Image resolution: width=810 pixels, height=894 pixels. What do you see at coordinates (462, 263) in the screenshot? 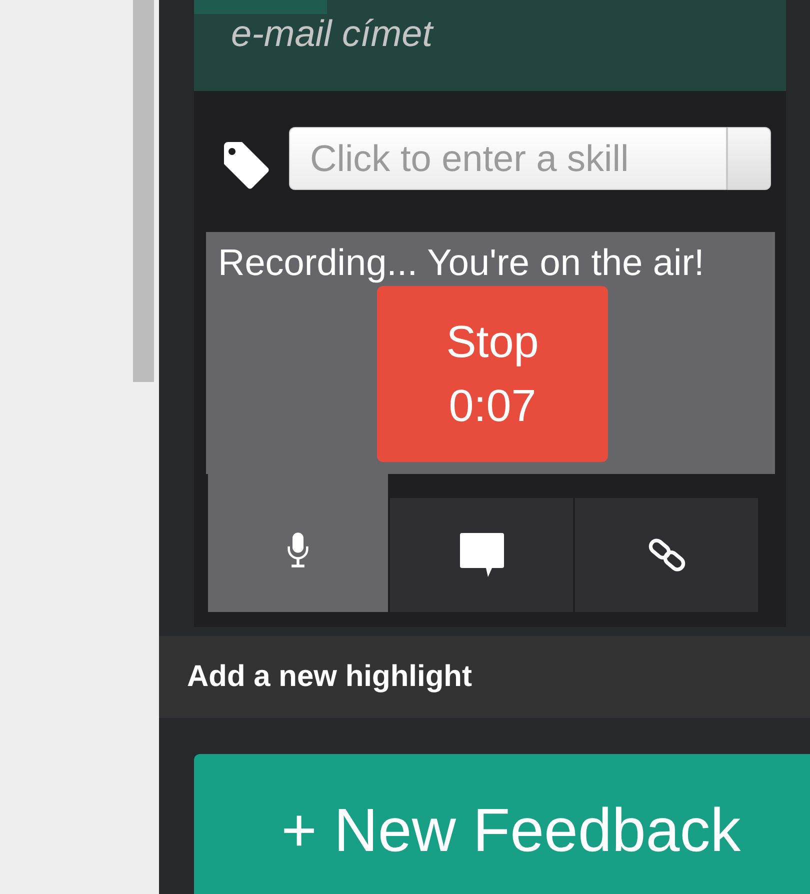
I see `recording-status: Recording... You're on the air!` at bounding box center [462, 263].